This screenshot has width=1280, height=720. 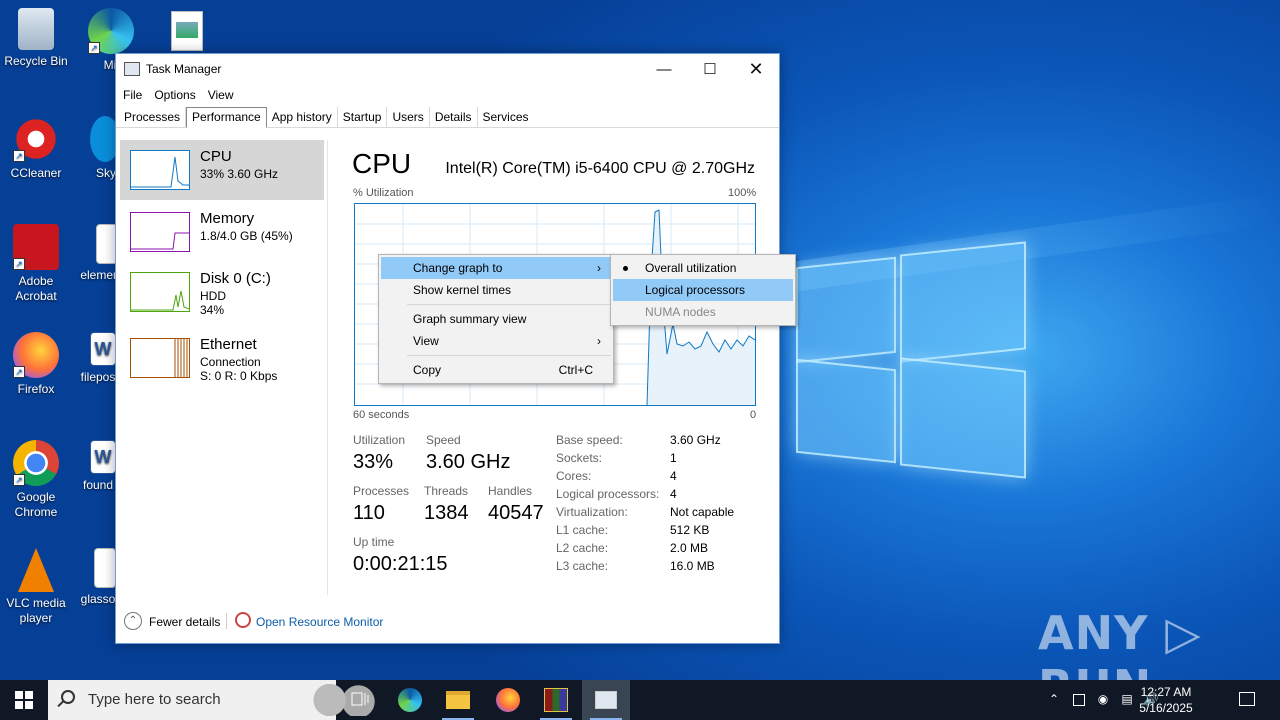 What do you see at coordinates (98, 377) in the screenshot?
I see `desktop-icon-label: filepos` at bounding box center [98, 377].